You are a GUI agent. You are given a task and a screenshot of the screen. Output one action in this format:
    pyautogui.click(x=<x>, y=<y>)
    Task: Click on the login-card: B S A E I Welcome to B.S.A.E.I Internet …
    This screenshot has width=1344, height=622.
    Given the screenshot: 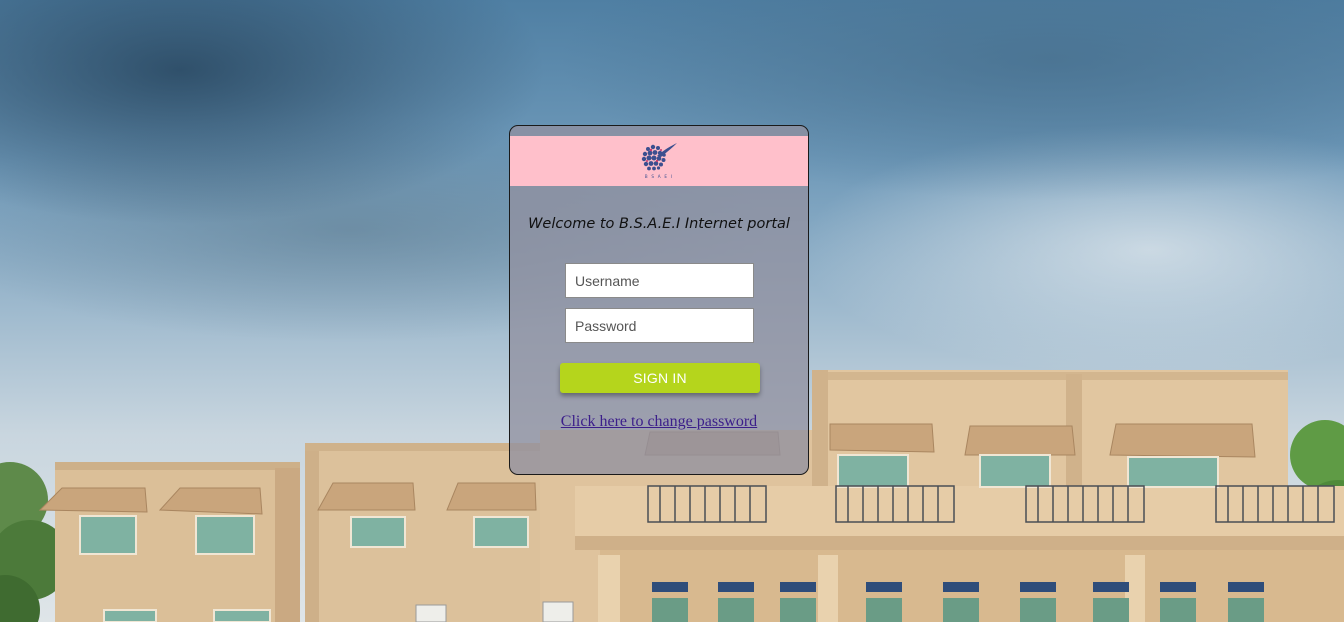 What is the action you would take?
    pyautogui.click(x=659, y=300)
    